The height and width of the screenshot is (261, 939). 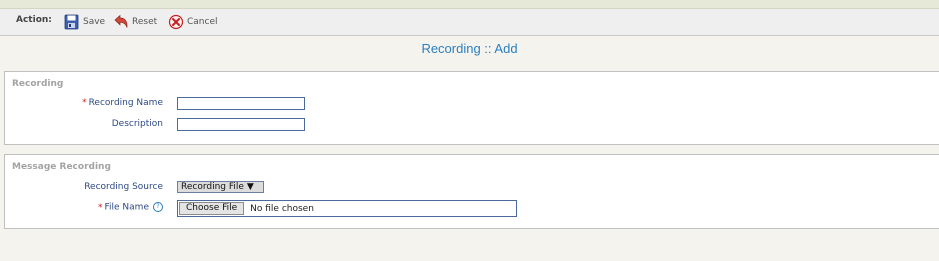 What do you see at coordinates (212, 187) in the screenshot?
I see `recording-source-selected: Recording File` at bounding box center [212, 187].